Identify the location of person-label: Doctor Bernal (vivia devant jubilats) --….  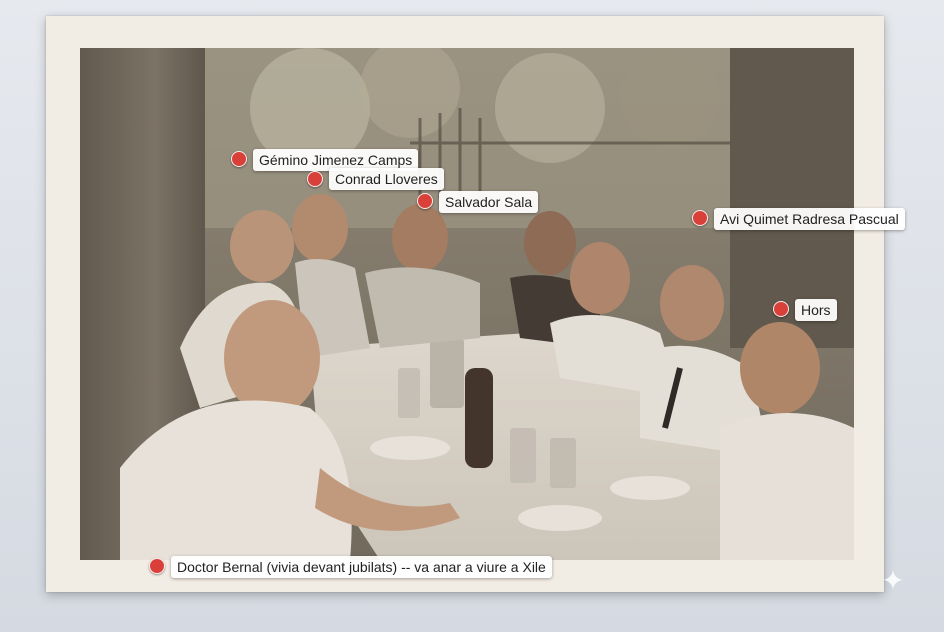
(361, 567).